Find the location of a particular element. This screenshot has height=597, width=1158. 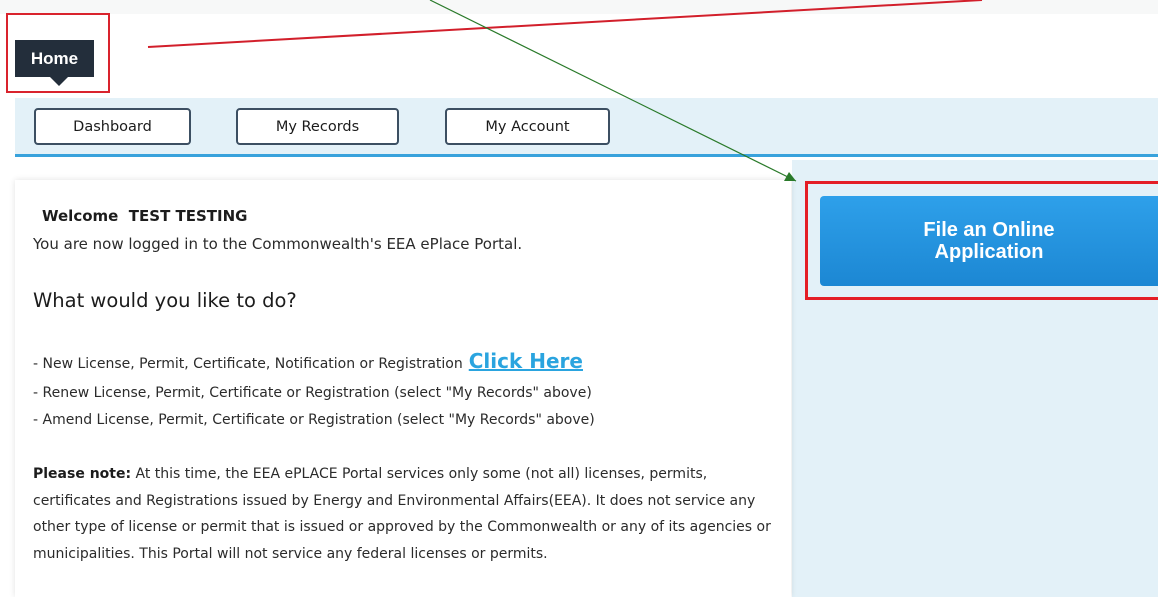

red-annotation-line is located at coordinates (565, 24).